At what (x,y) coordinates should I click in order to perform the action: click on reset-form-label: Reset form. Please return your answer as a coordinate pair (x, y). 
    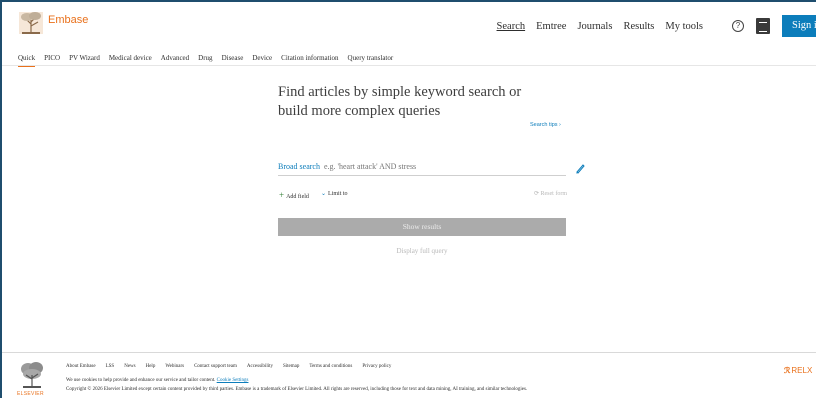
    Looking at the image, I should click on (554, 194).